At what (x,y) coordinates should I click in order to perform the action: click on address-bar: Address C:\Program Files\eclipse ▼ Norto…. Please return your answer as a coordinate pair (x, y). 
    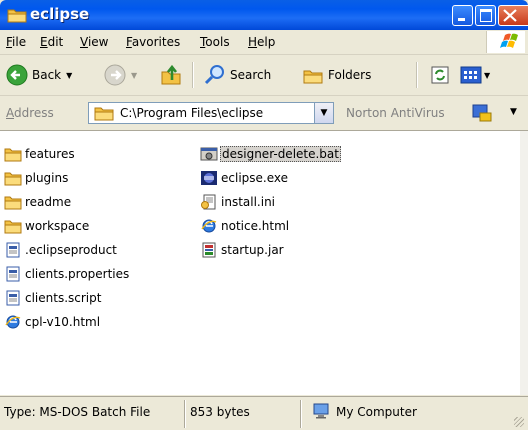
    Looking at the image, I should click on (264, 113).